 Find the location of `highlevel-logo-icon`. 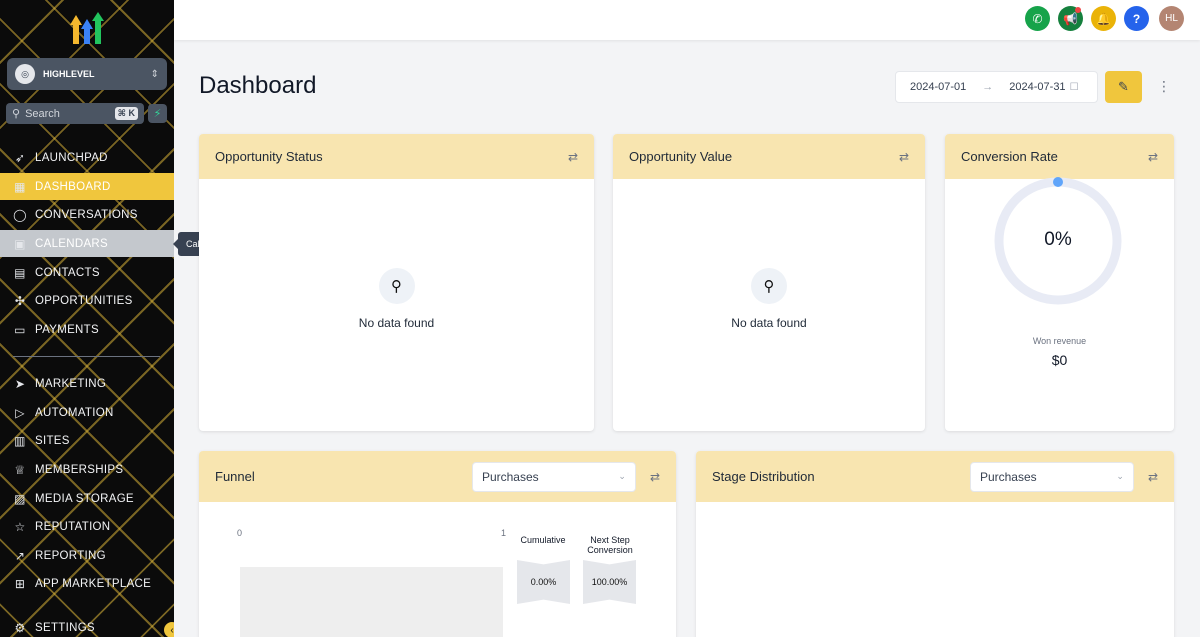

highlevel-logo-icon is located at coordinates (87, 28).